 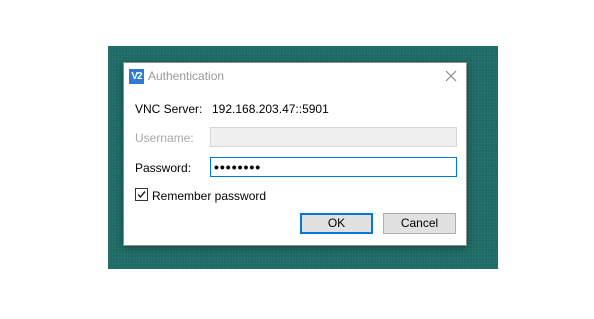 I want to click on password-field: ••••••••, so click(x=333, y=167).